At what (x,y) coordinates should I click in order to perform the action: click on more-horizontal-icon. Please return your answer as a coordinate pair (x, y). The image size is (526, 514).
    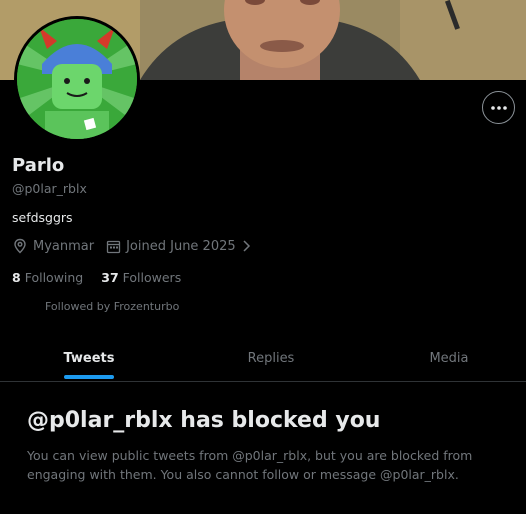
    Looking at the image, I should click on (498, 107).